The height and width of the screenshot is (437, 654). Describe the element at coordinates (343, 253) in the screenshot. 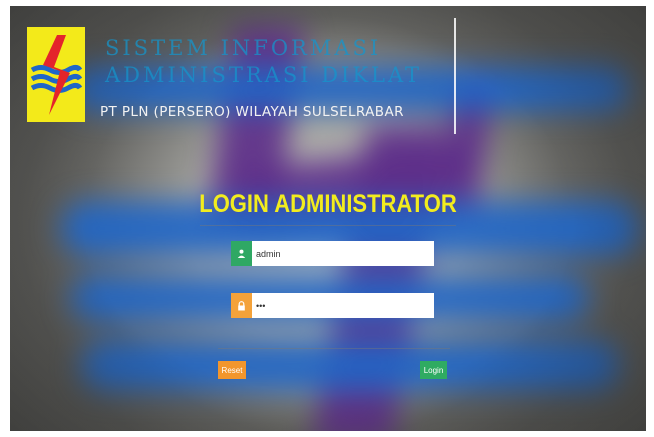

I see `username-input` at that location.